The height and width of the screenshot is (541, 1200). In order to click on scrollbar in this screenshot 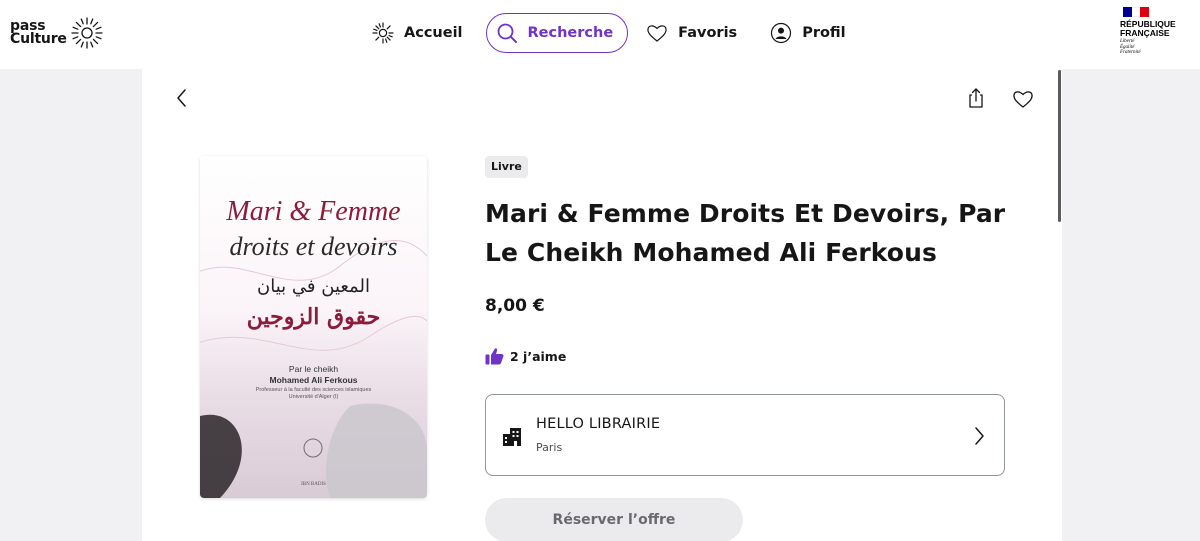, I will do `click(1059, 146)`.